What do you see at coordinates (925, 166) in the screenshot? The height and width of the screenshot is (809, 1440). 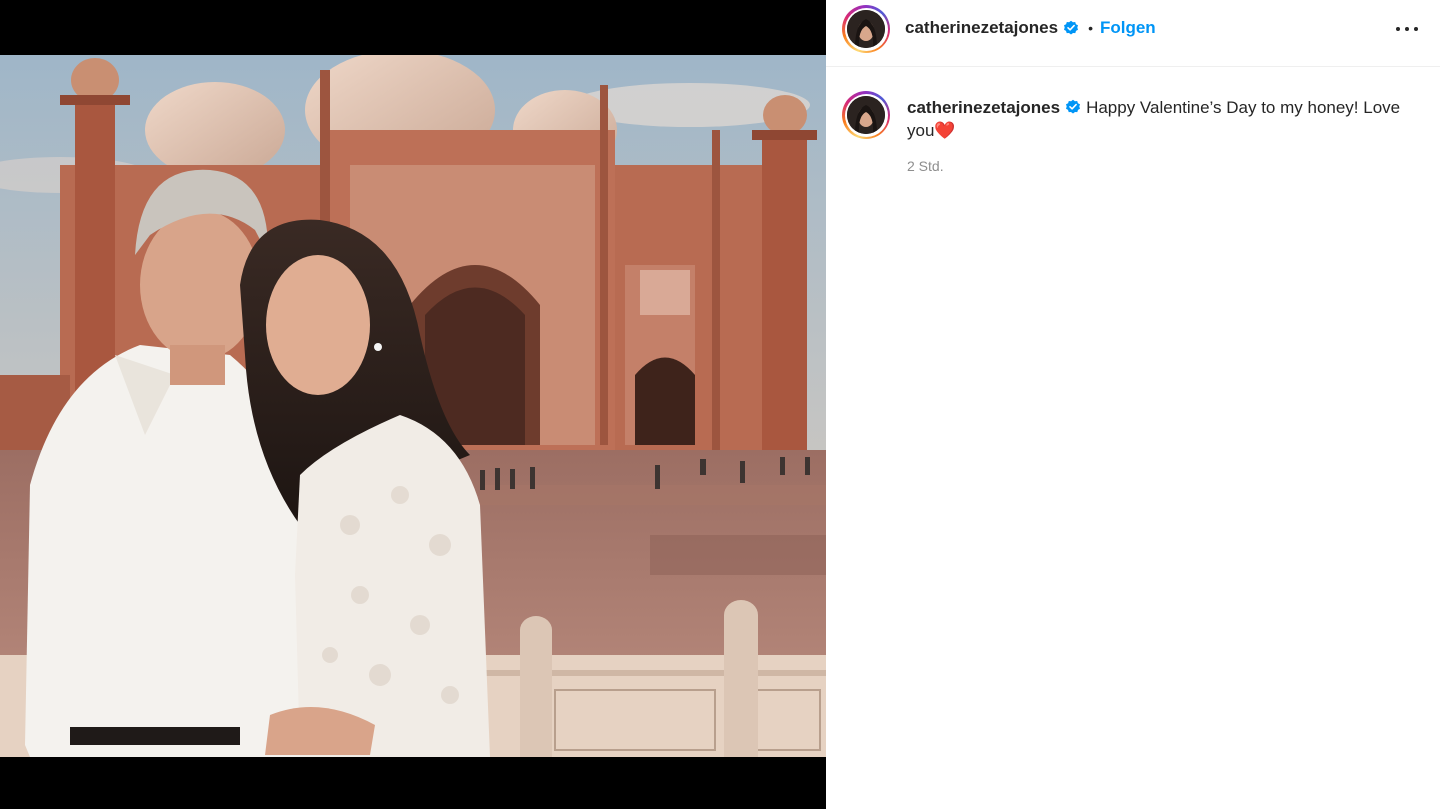 I see `post-timestamp: 2 Std.` at bounding box center [925, 166].